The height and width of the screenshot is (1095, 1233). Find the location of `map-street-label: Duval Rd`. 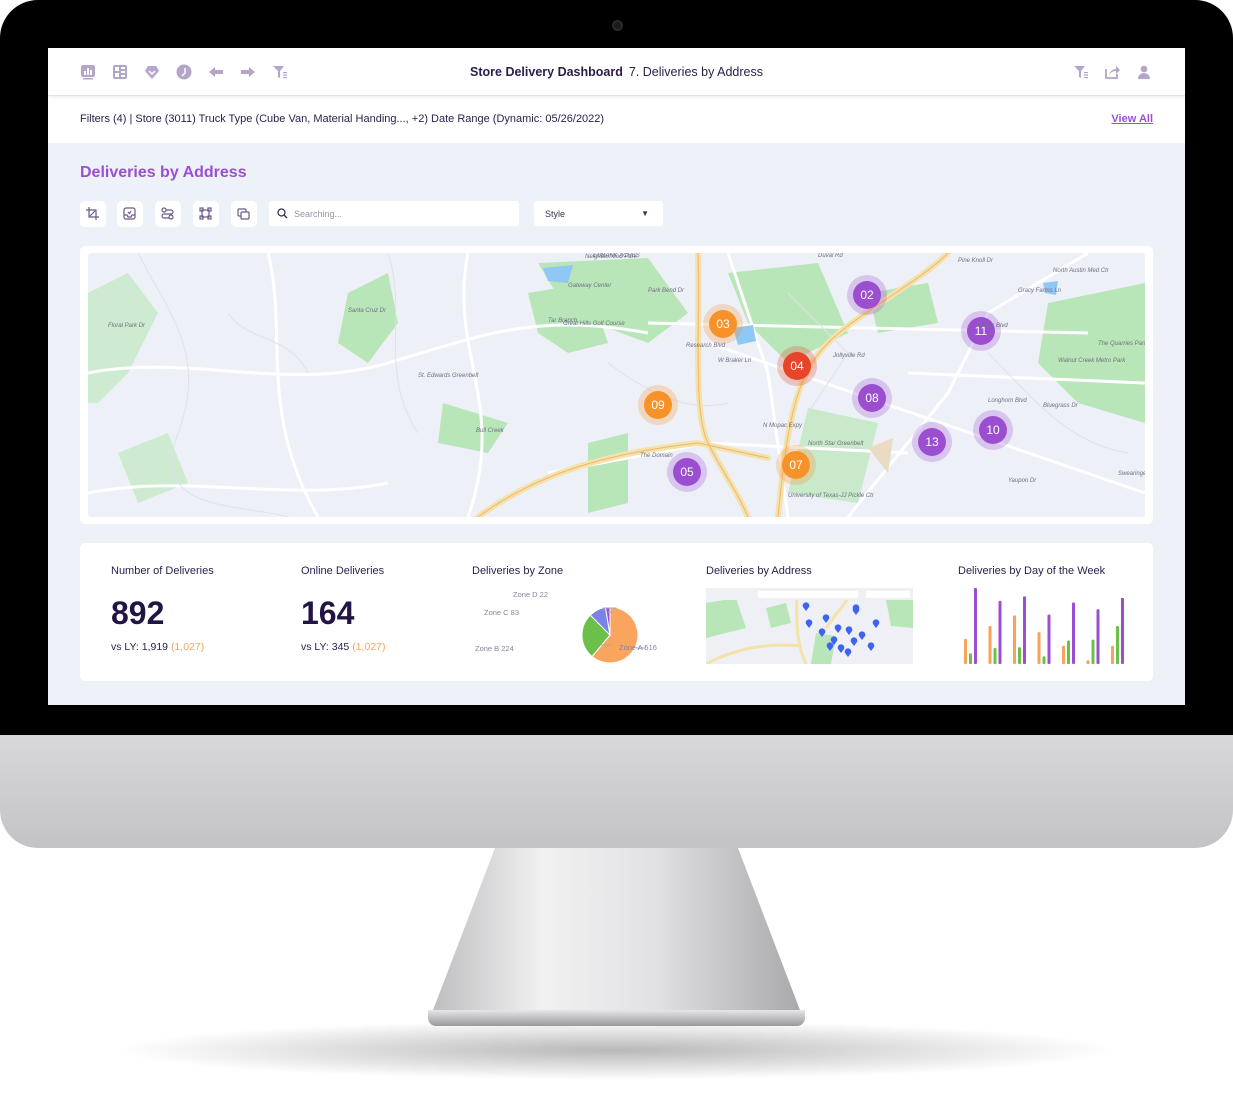

map-street-label: Duval Rd is located at coordinates (830, 256).